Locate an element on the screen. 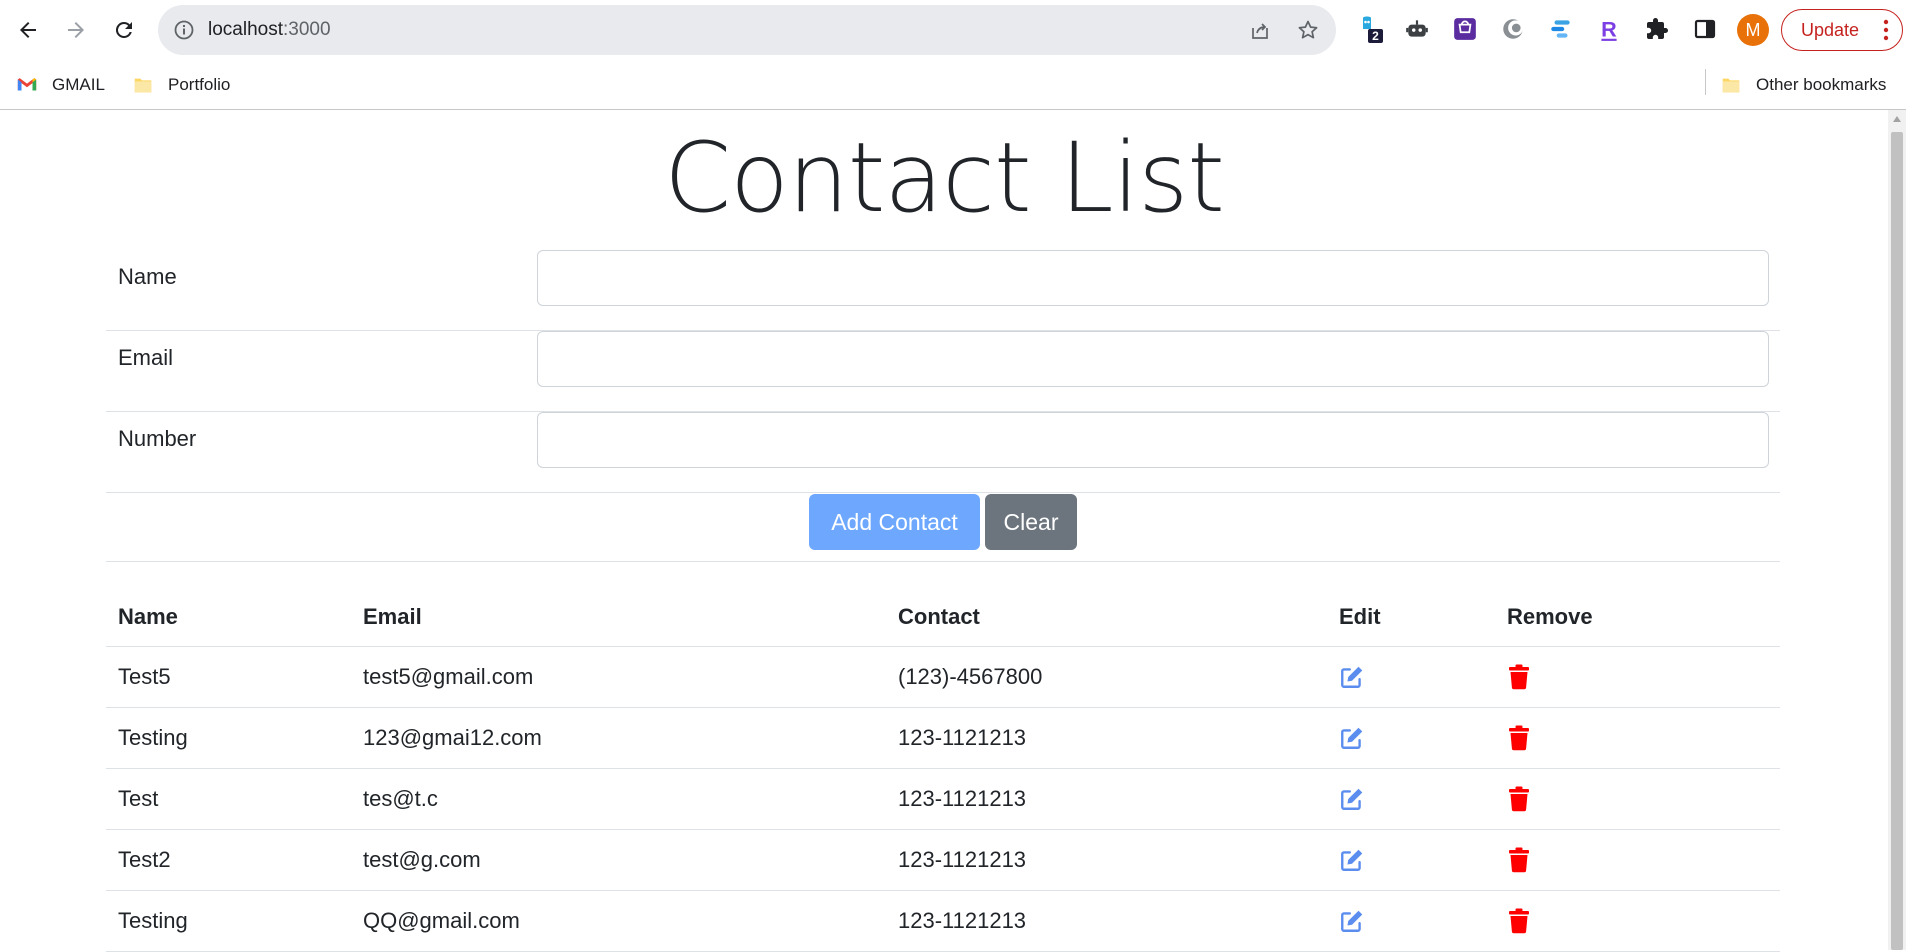 The height and width of the screenshot is (952, 1906). back-arrow-icon is located at coordinates (28, 30).